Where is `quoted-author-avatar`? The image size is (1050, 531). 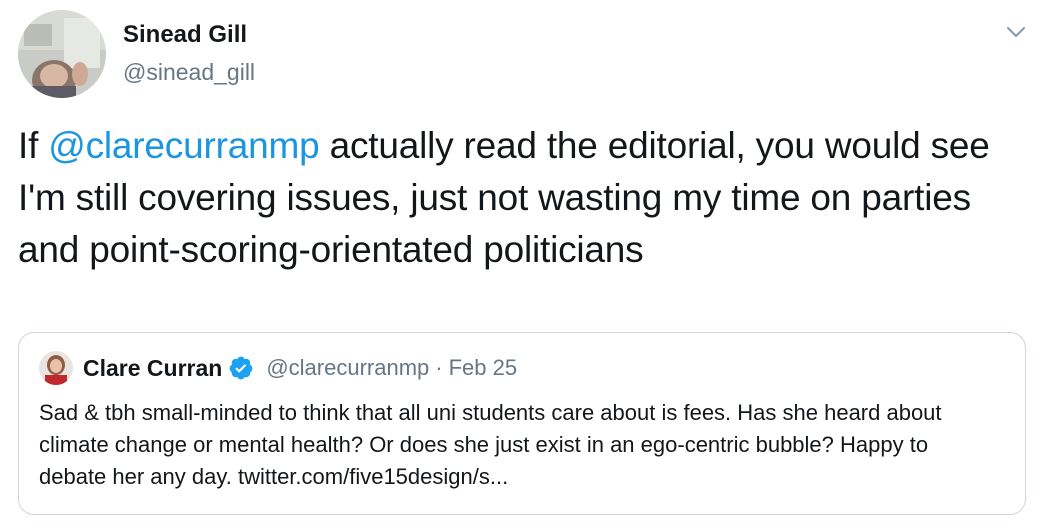 quoted-author-avatar is located at coordinates (56, 368).